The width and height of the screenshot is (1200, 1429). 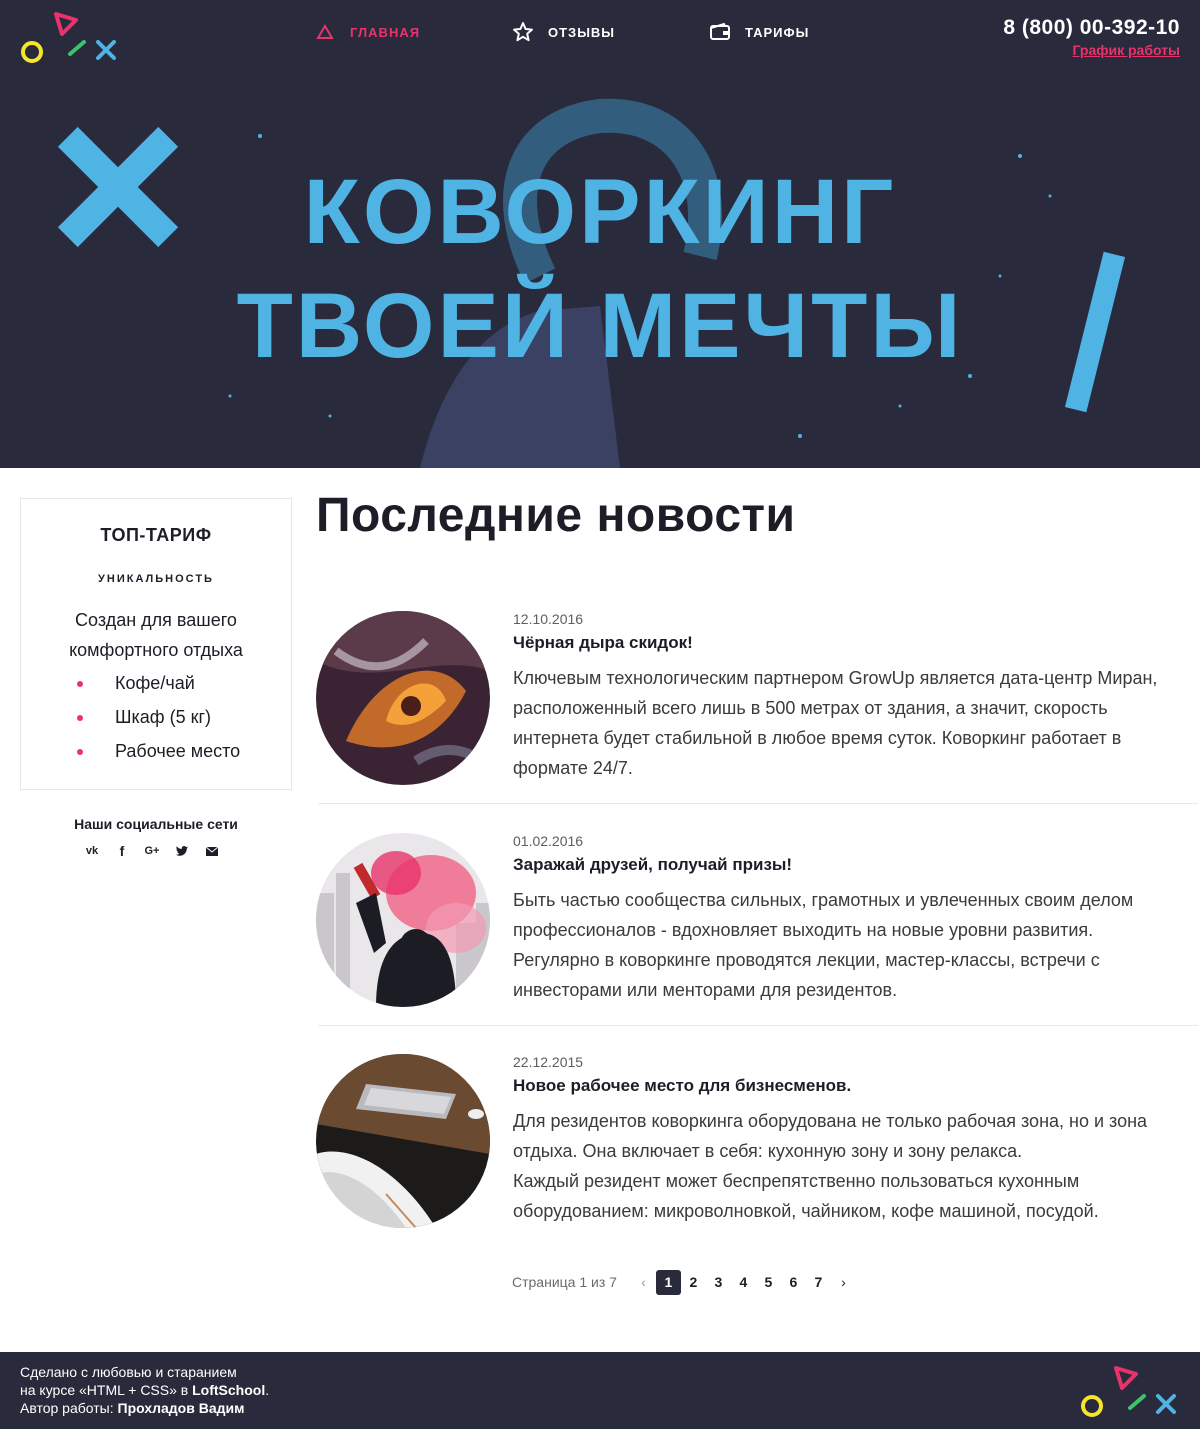 I want to click on page-button-4: 4, so click(x=743, y=1282).